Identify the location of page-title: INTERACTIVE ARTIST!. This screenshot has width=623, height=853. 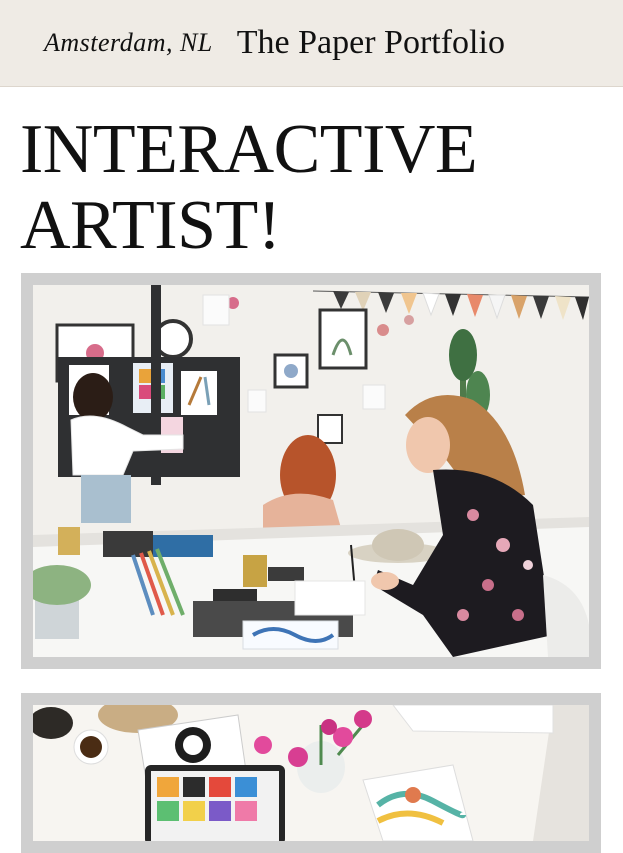
(249, 187).